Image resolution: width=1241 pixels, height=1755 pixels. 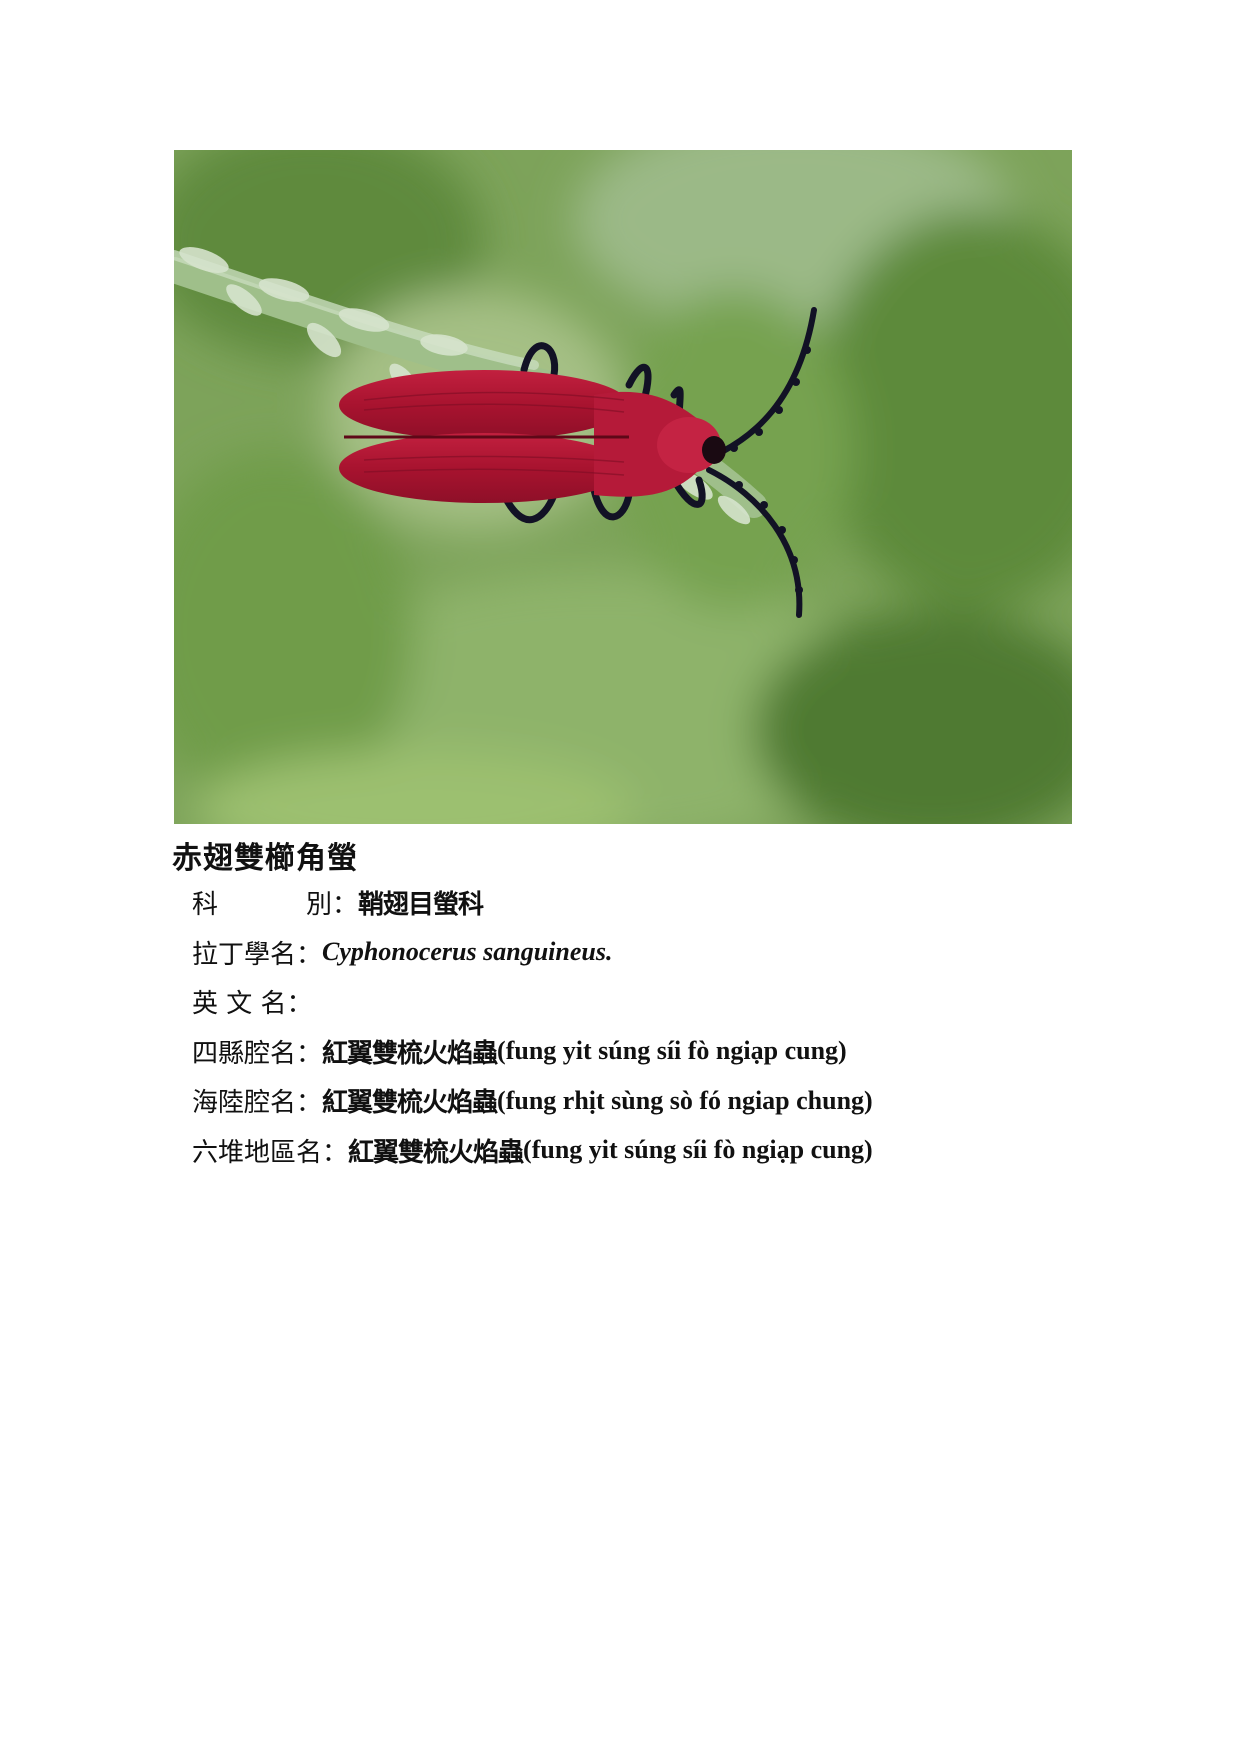 What do you see at coordinates (672, 1051) in the screenshot?
I see `sixian-romanization: (fung yit súng síi fò ngiạp cung)` at bounding box center [672, 1051].